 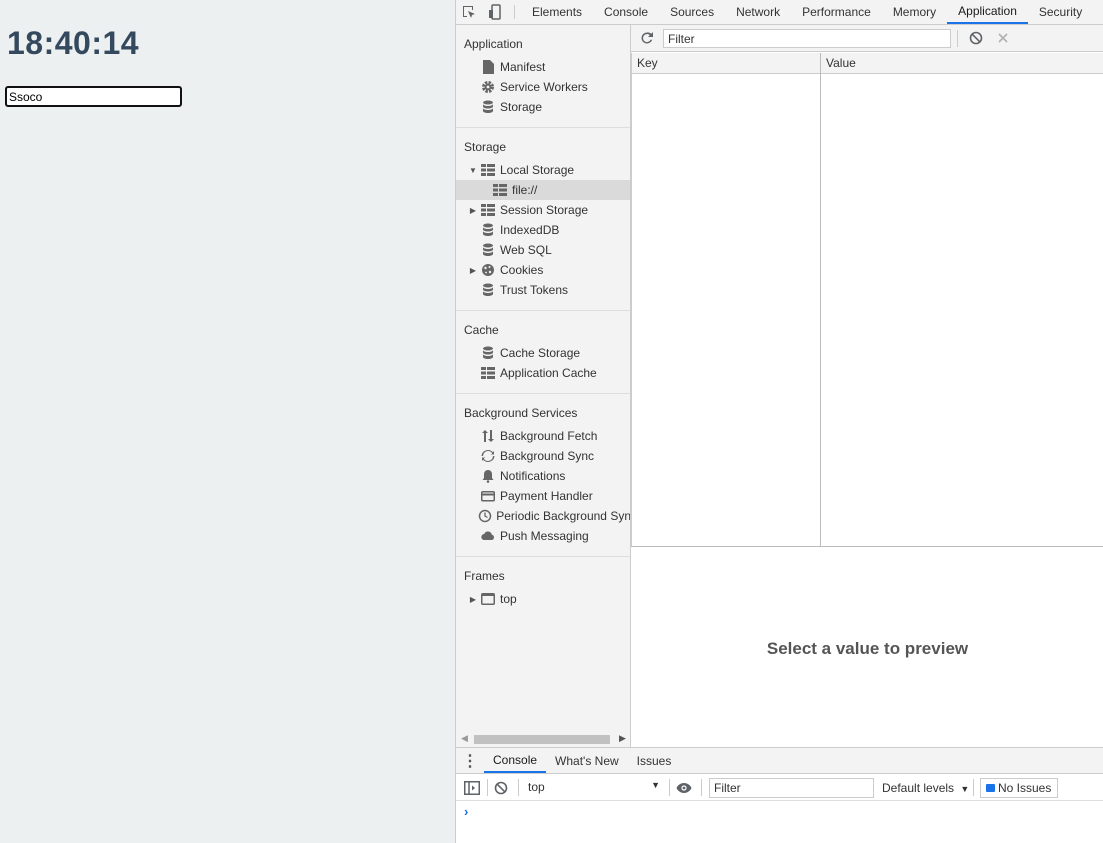 What do you see at coordinates (469, 12) in the screenshot?
I see `inspect-element-icon` at bounding box center [469, 12].